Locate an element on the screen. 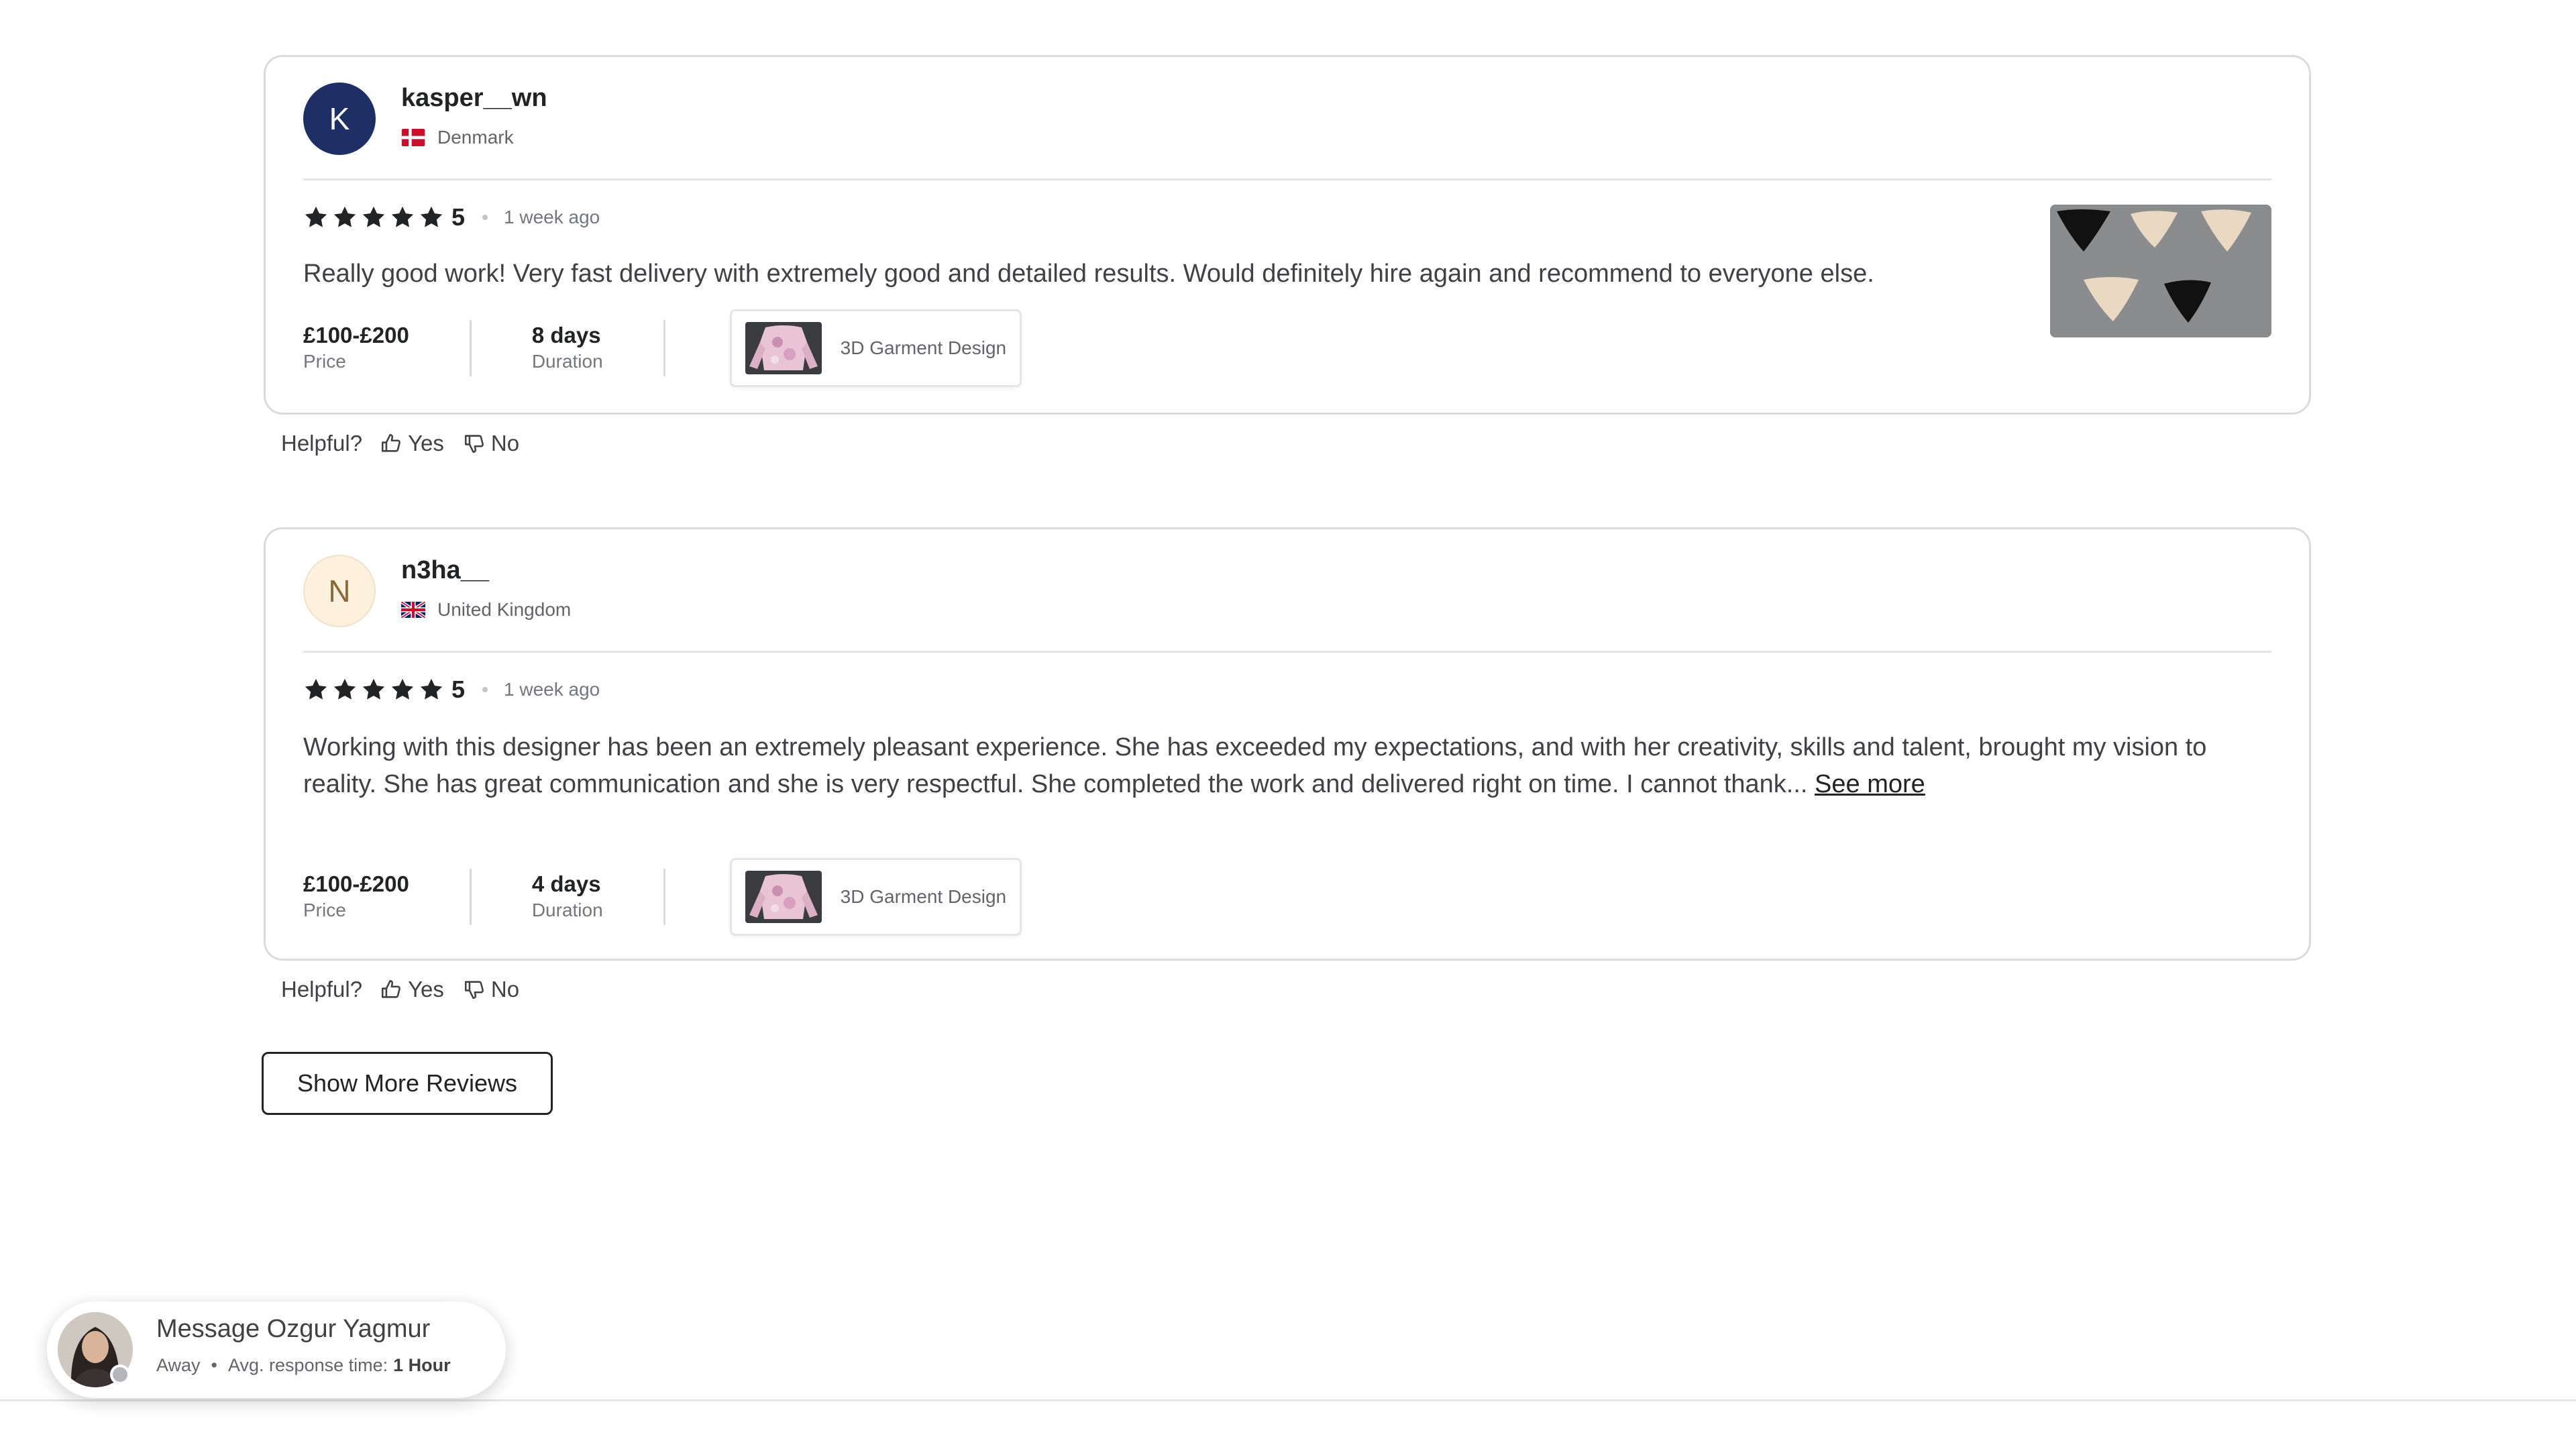 The width and height of the screenshot is (2576, 1449). reviewer-username: kasper__wn is located at coordinates (474, 98).